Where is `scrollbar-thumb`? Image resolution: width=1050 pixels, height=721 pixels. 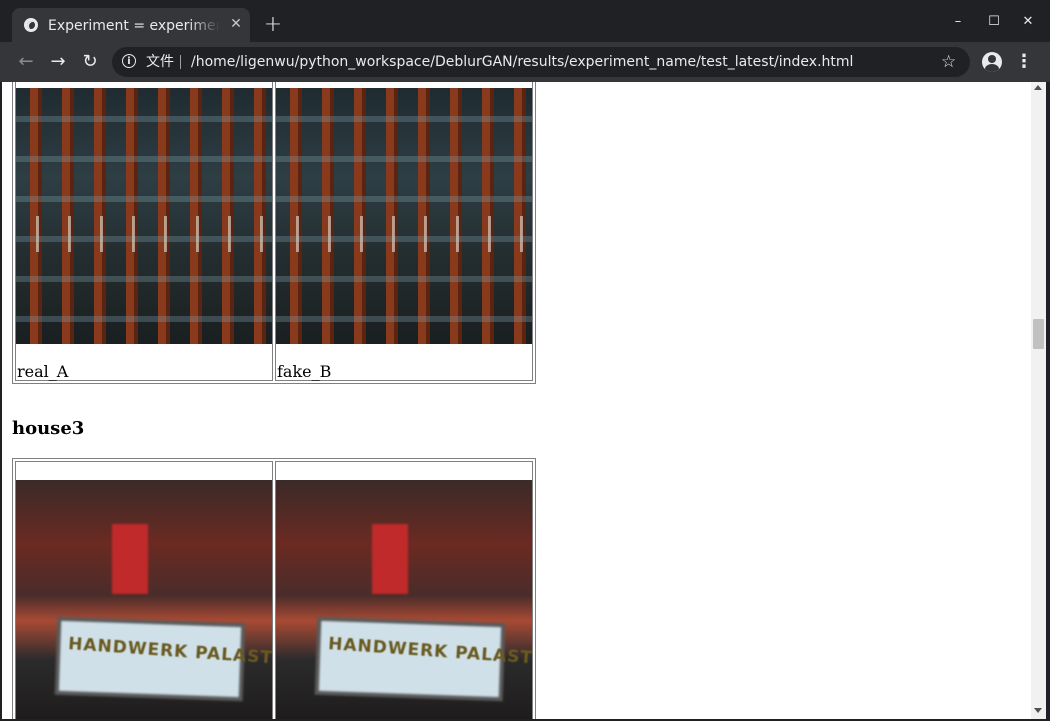
scrollbar-thumb is located at coordinates (1038, 334).